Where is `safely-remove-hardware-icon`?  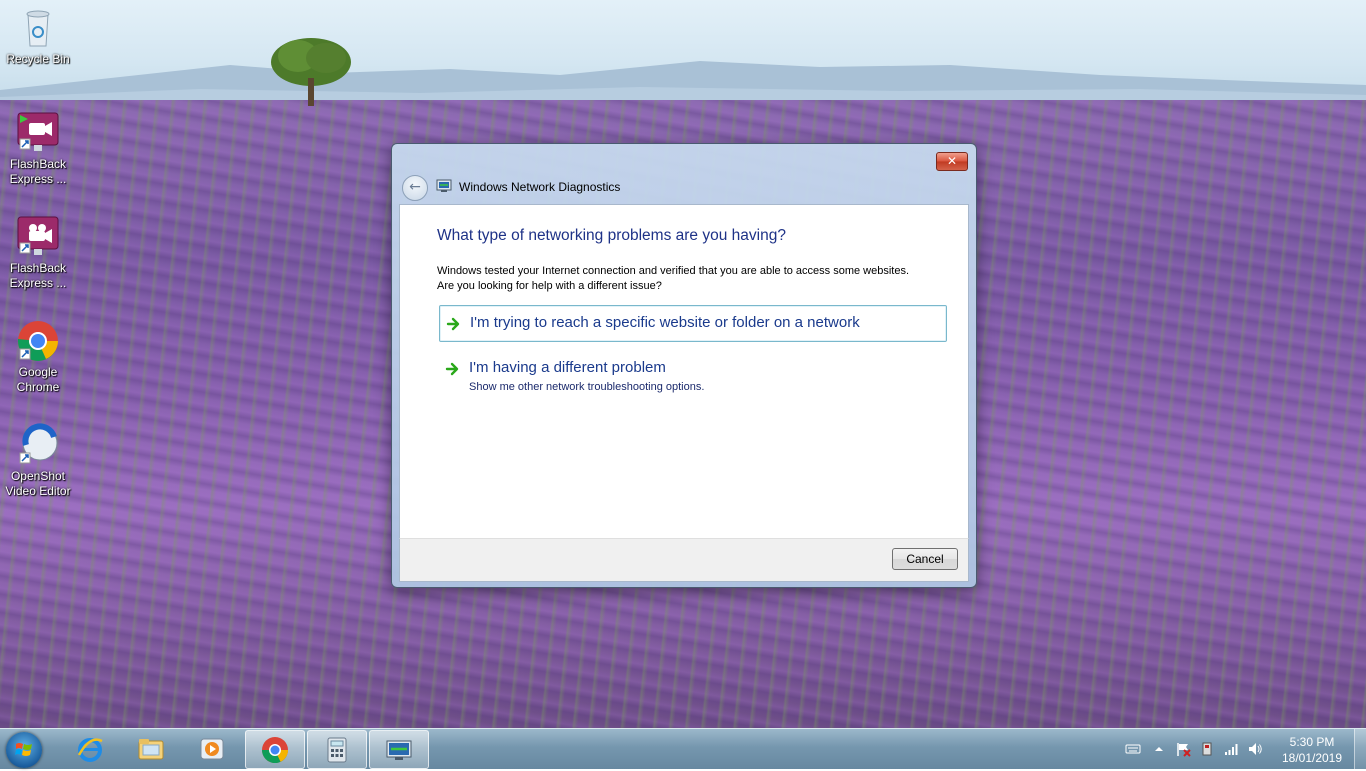 safely-remove-hardware-icon is located at coordinates (1207, 749).